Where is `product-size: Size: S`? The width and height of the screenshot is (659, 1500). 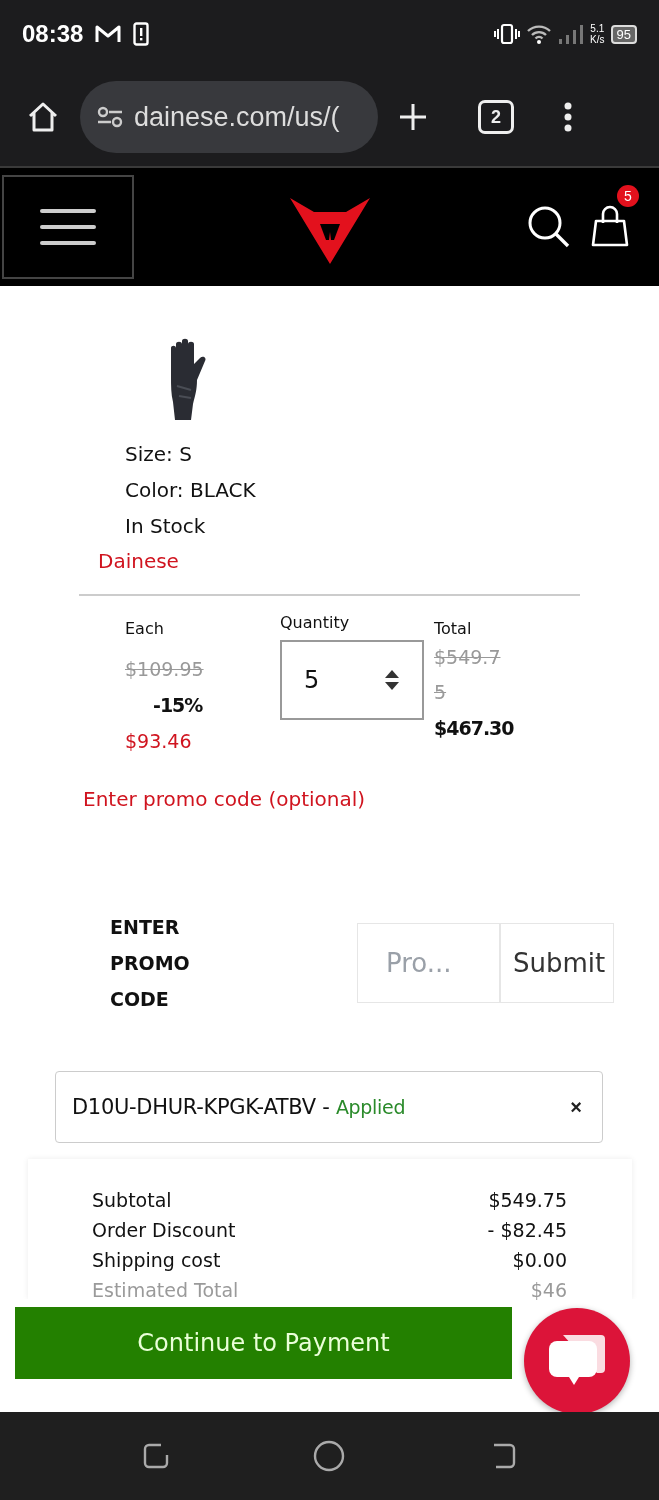 product-size: Size: S is located at coordinates (159, 454).